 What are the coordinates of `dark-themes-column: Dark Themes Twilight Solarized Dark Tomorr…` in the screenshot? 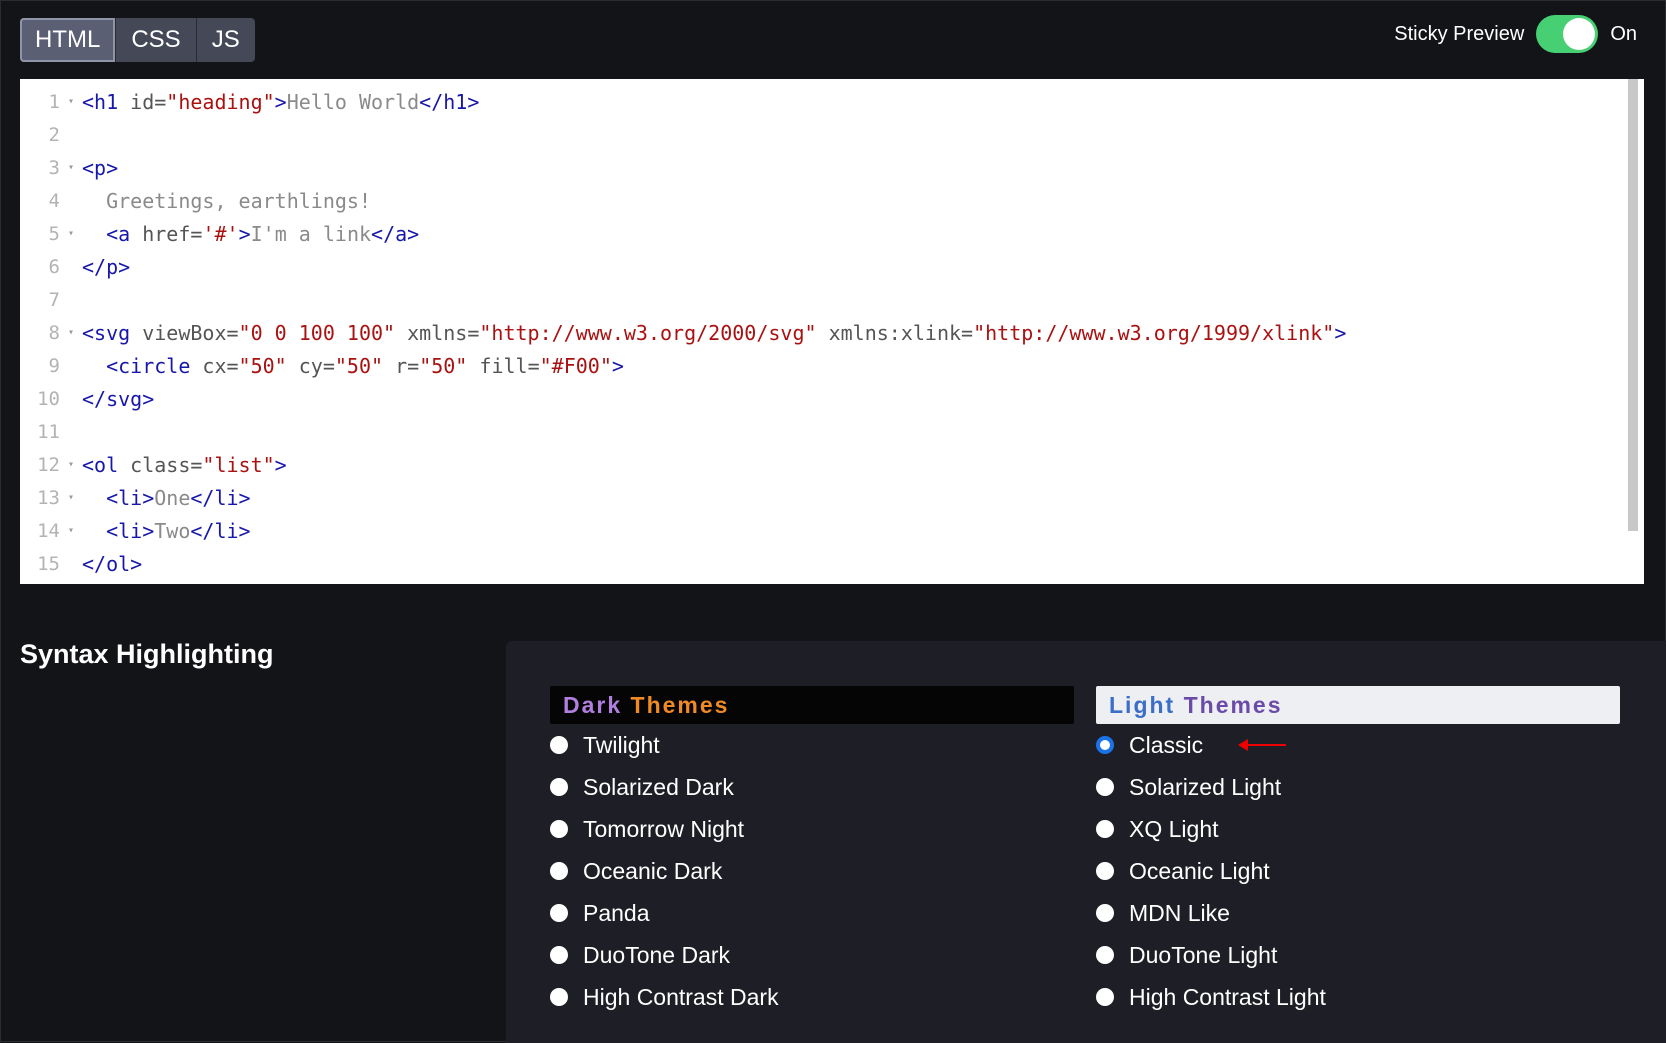 It's located at (812, 852).